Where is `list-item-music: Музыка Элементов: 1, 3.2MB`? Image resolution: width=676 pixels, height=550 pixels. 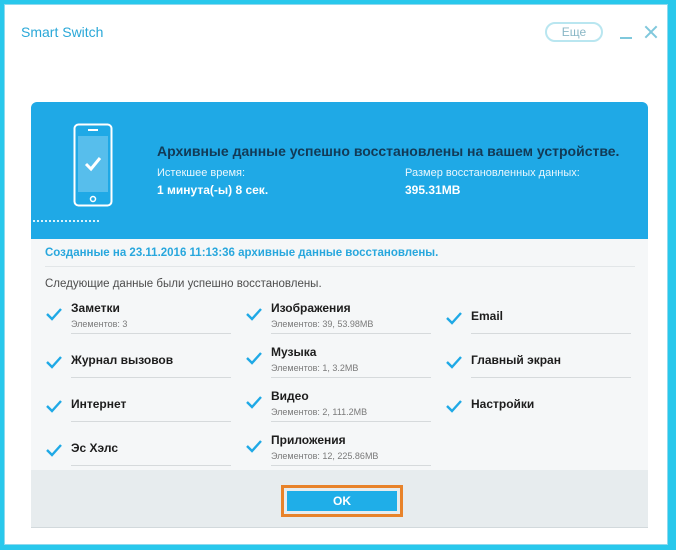 list-item-music: Музыка Элементов: 1, 3.2MB is located at coordinates (339, 367).